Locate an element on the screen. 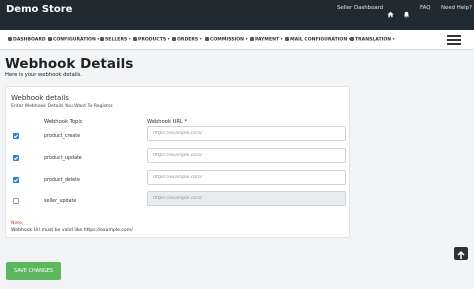  nav-payment: PAYMENT ▾ is located at coordinates (266, 40).